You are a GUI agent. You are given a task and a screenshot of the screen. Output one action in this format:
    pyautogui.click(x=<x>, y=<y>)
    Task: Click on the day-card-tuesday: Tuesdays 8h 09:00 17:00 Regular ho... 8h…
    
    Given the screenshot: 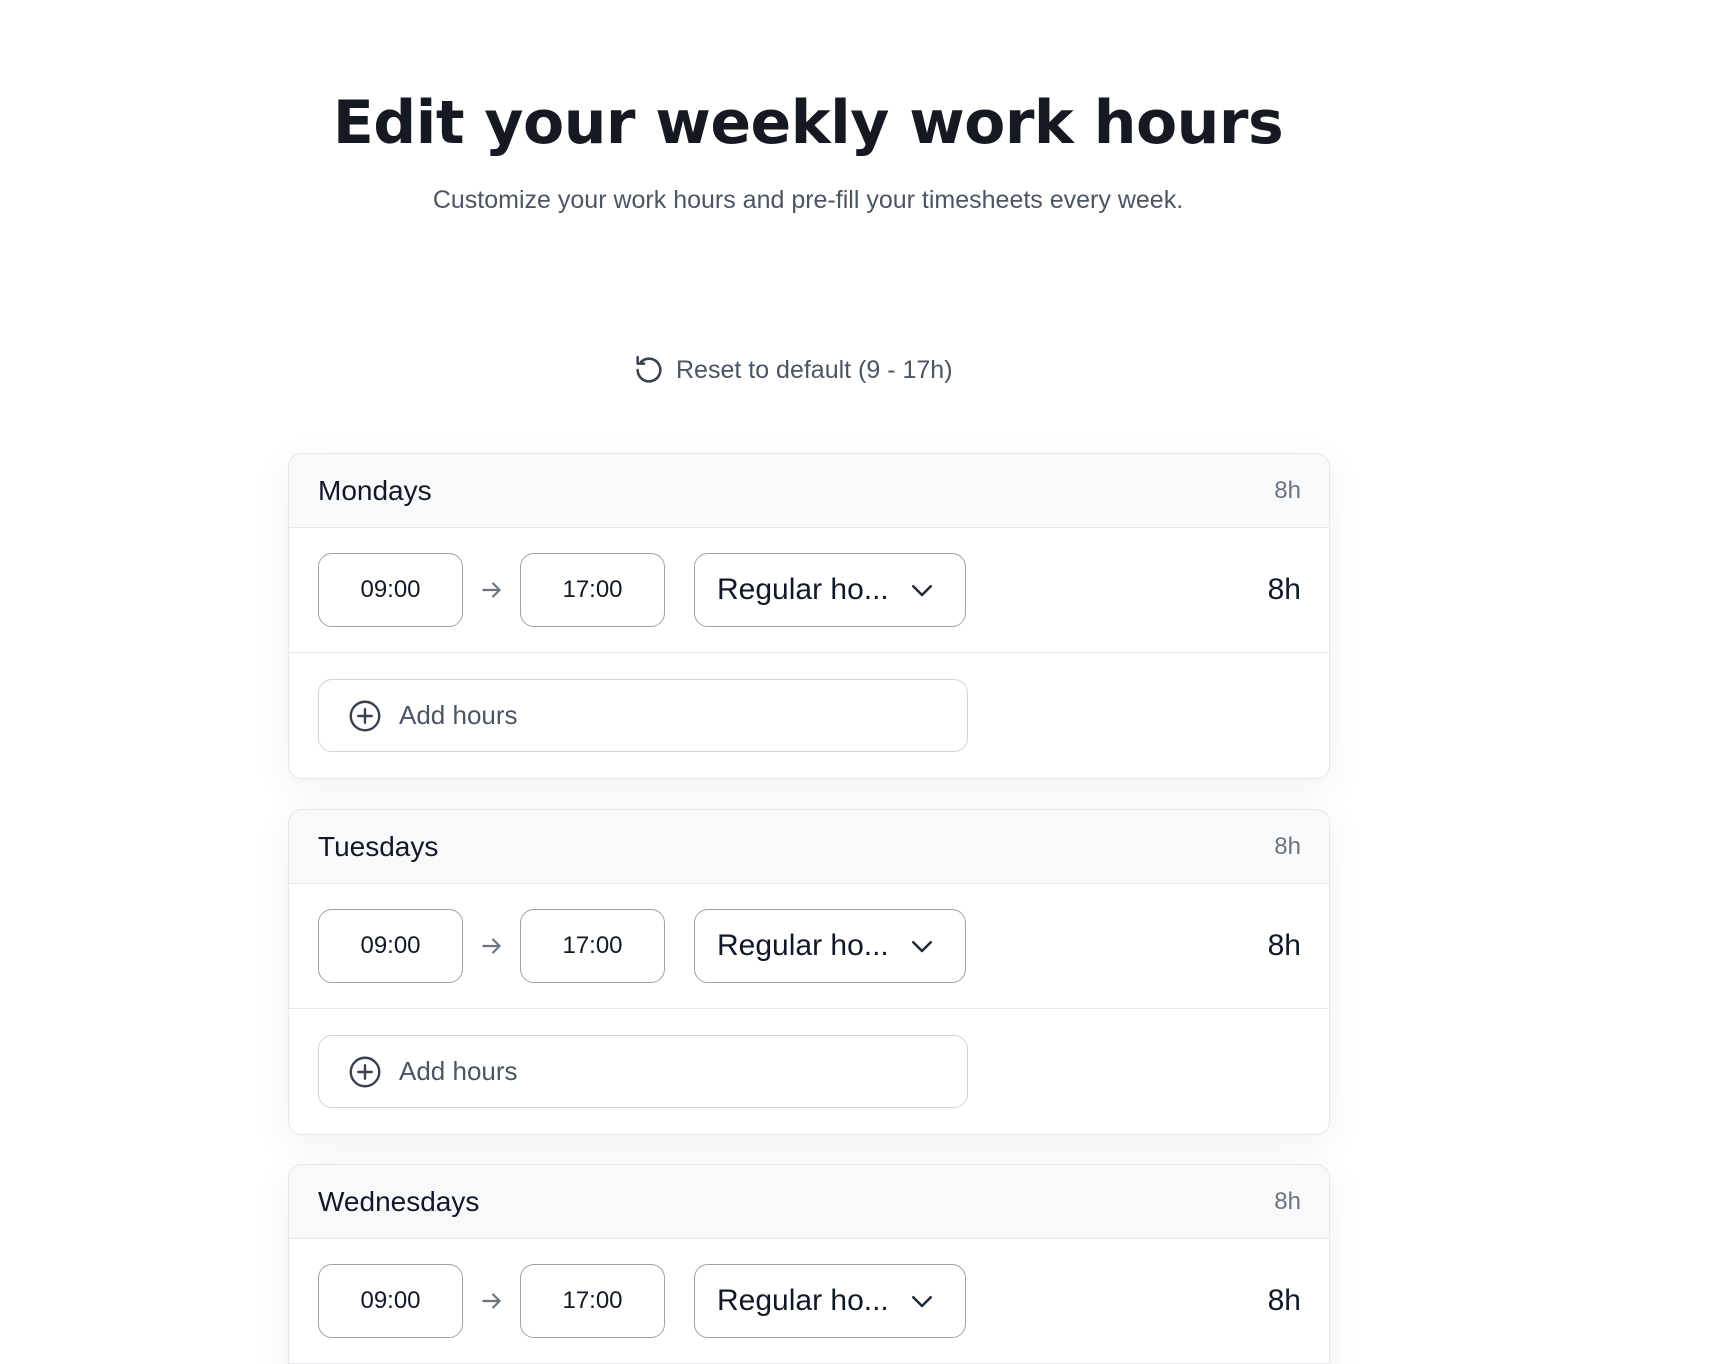 What is the action you would take?
    pyautogui.click(x=809, y=972)
    